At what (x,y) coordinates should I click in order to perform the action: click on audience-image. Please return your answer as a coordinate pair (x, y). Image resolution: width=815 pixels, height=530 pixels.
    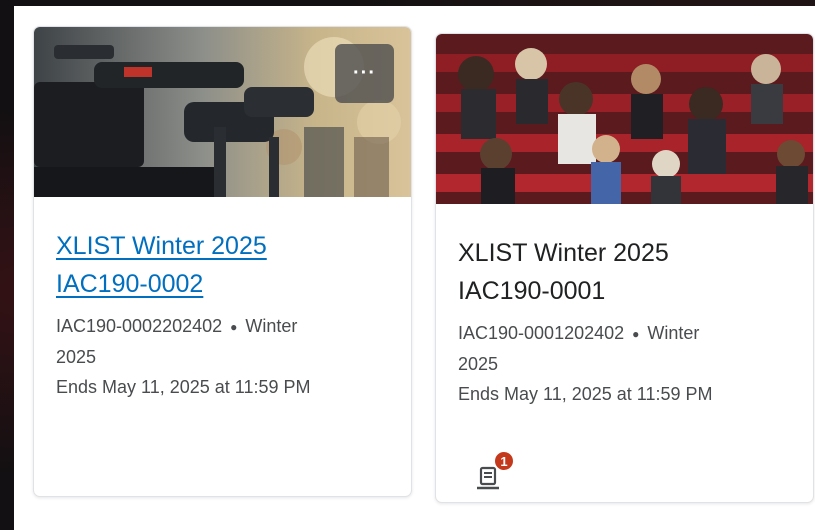
    Looking at the image, I should click on (624, 119).